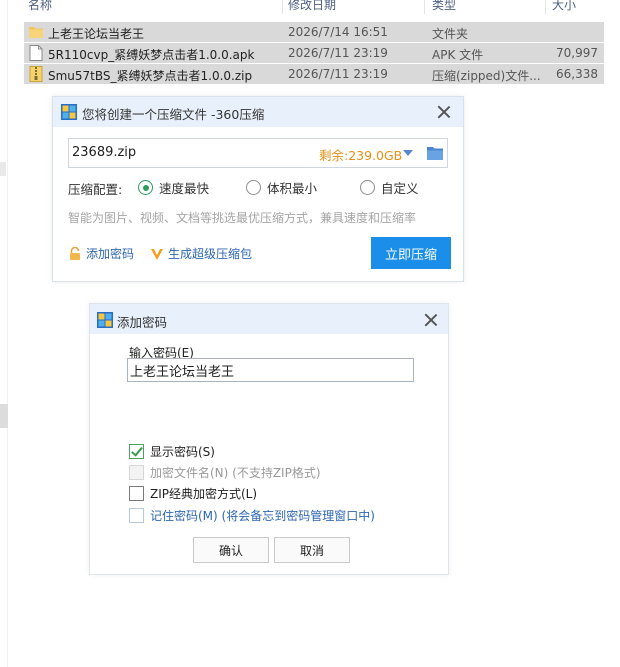  Describe the element at coordinates (411, 253) in the screenshot. I see `compress-now-button: 立即压缩` at that location.